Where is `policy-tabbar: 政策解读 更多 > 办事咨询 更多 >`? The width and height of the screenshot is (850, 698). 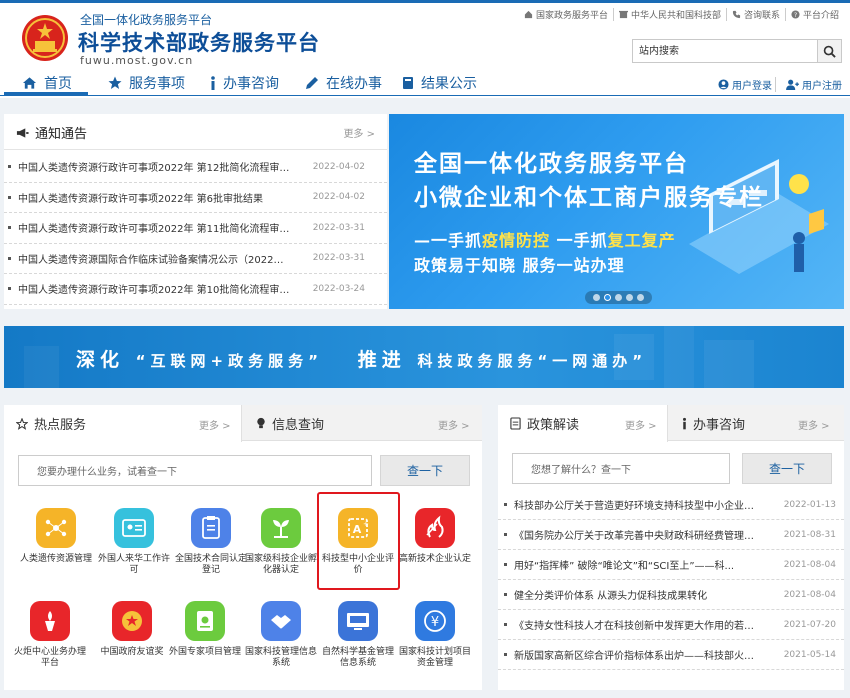 policy-tabbar: 政策解读 更多 > 办事咨询 更多 > is located at coordinates (671, 423).